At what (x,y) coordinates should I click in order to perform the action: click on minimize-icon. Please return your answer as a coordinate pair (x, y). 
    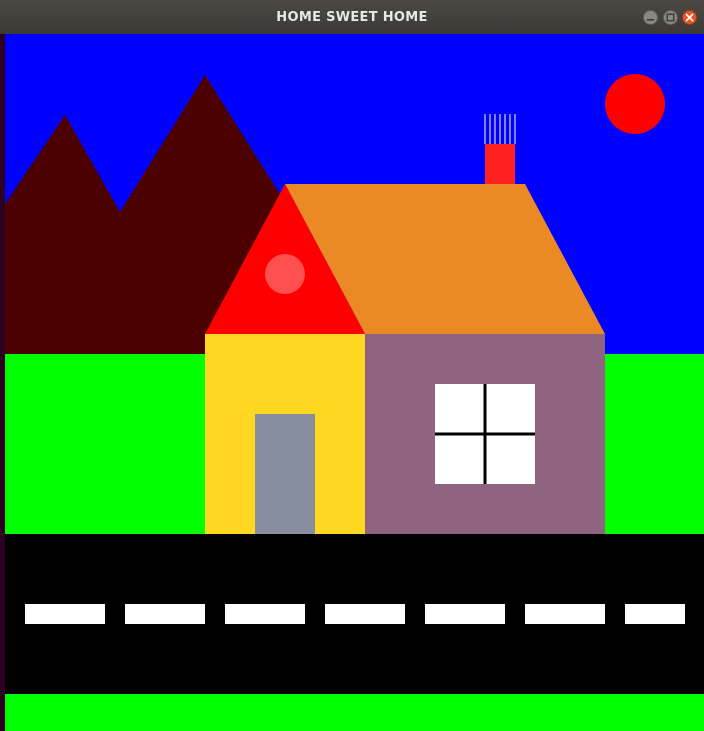
    Looking at the image, I should click on (650, 20).